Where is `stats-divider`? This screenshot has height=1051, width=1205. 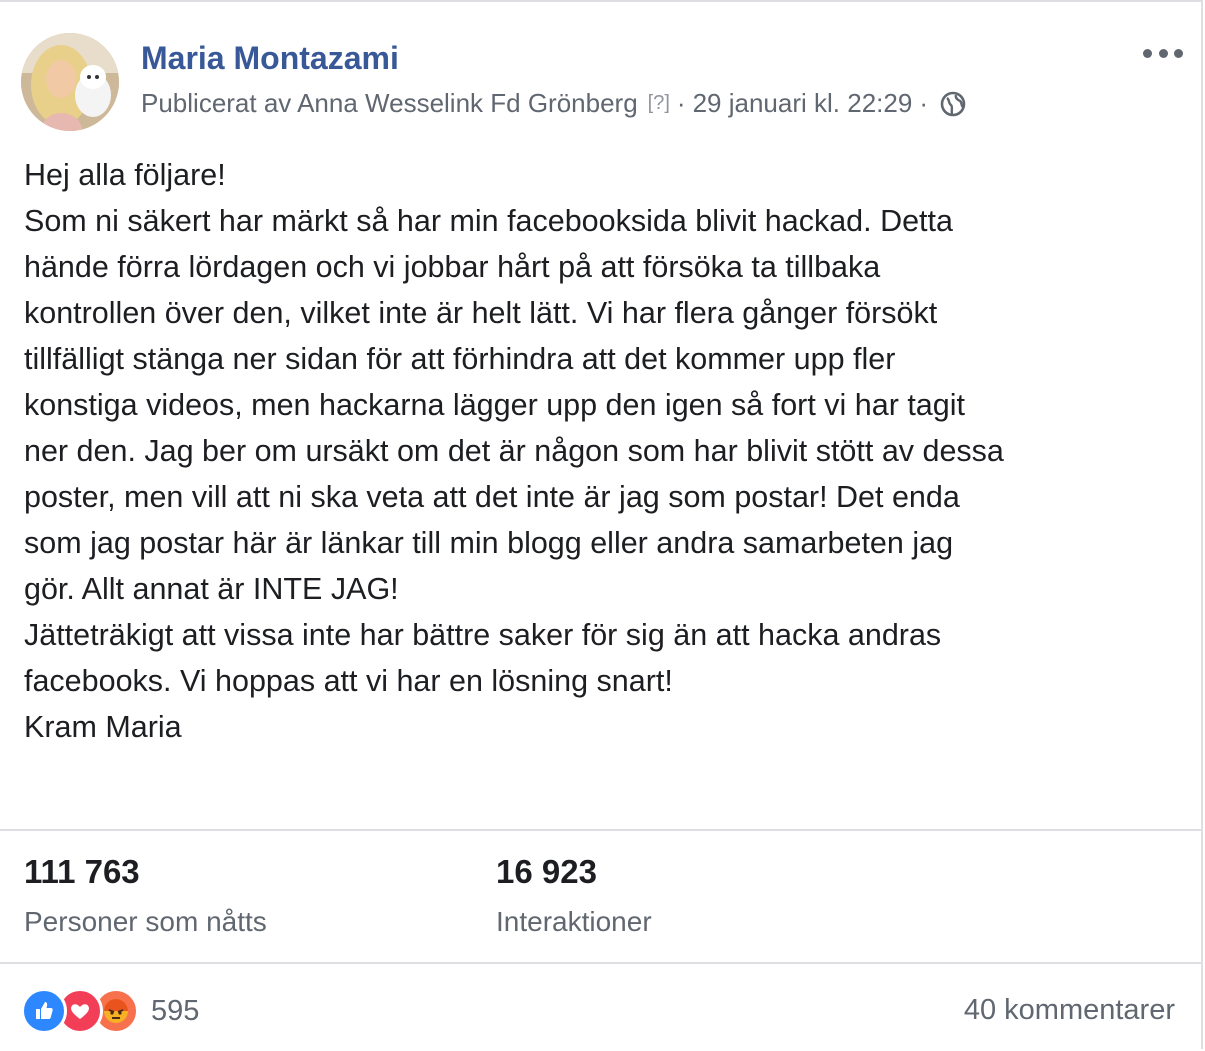
stats-divider is located at coordinates (600, 830).